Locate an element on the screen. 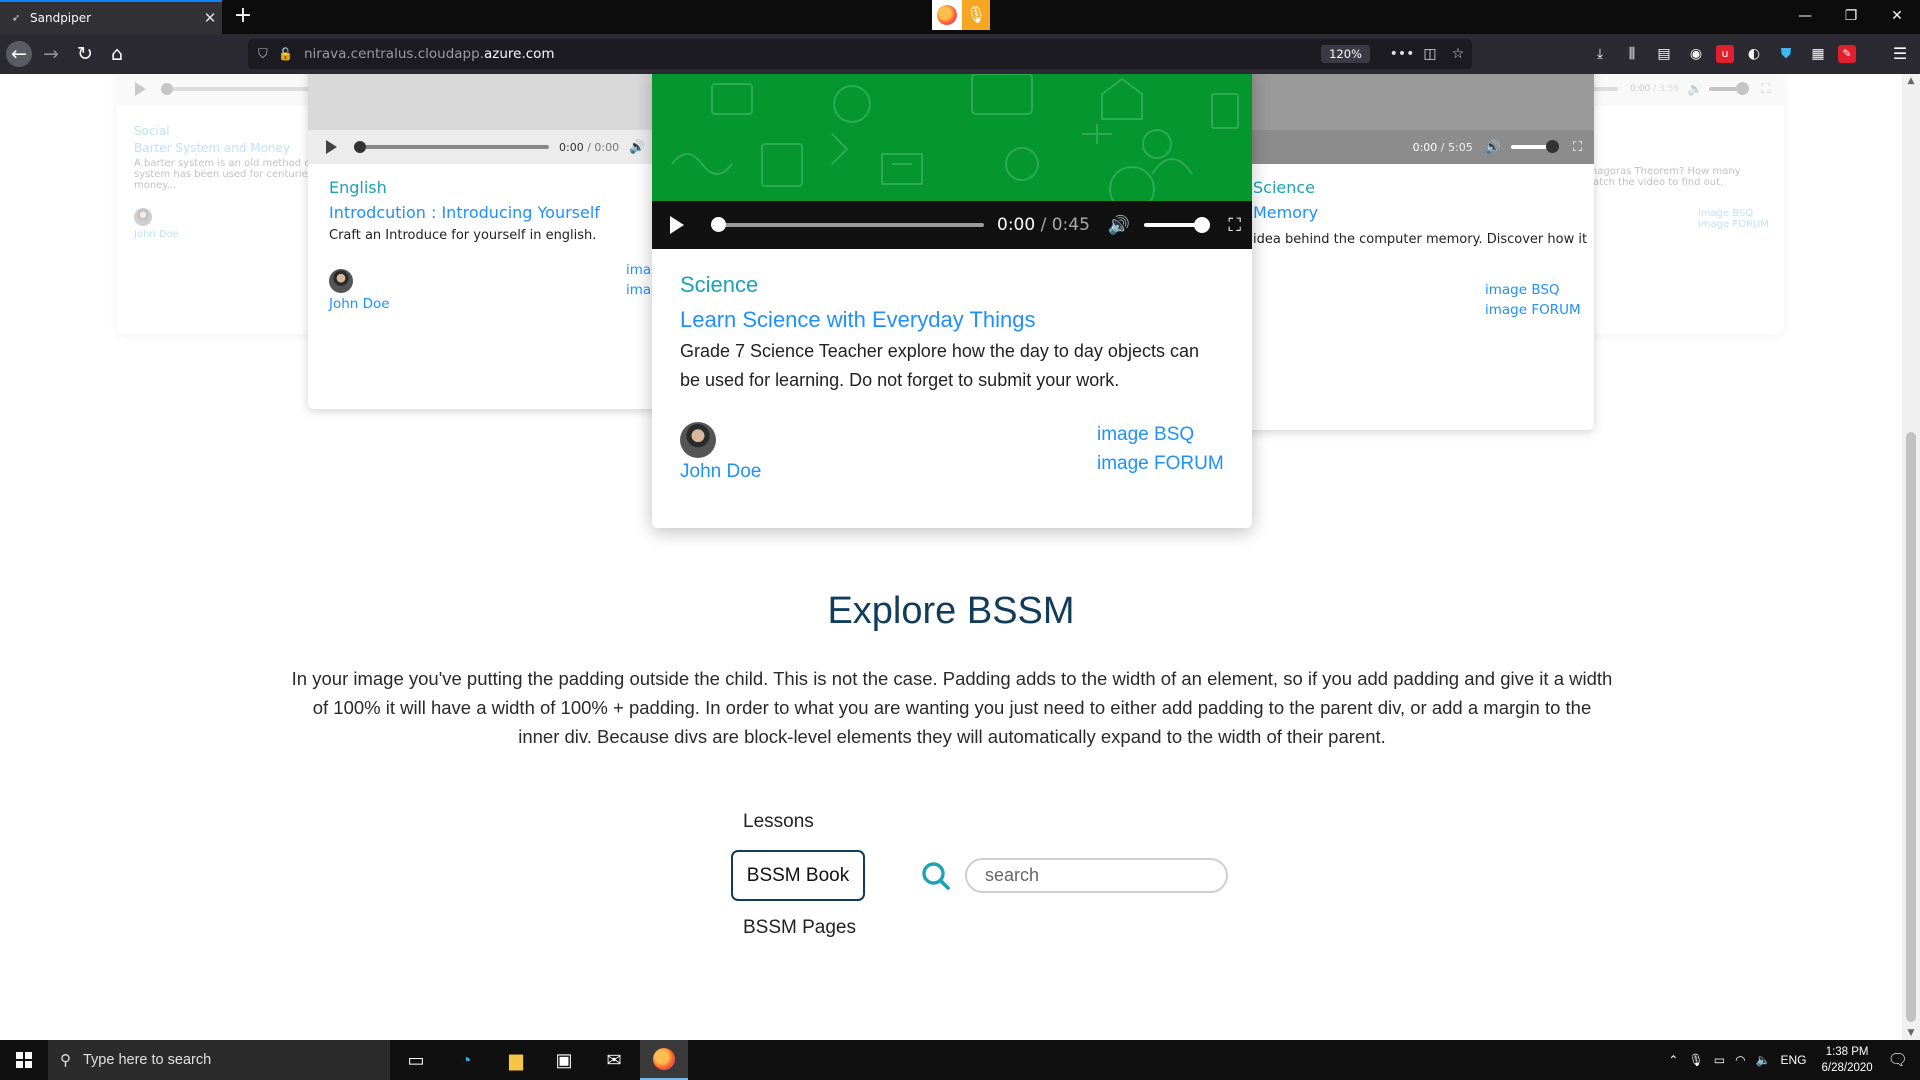 The width and height of the screenshot is (1920, 1080). doodle-pattern-graphic is located at coordinates (955, 137).